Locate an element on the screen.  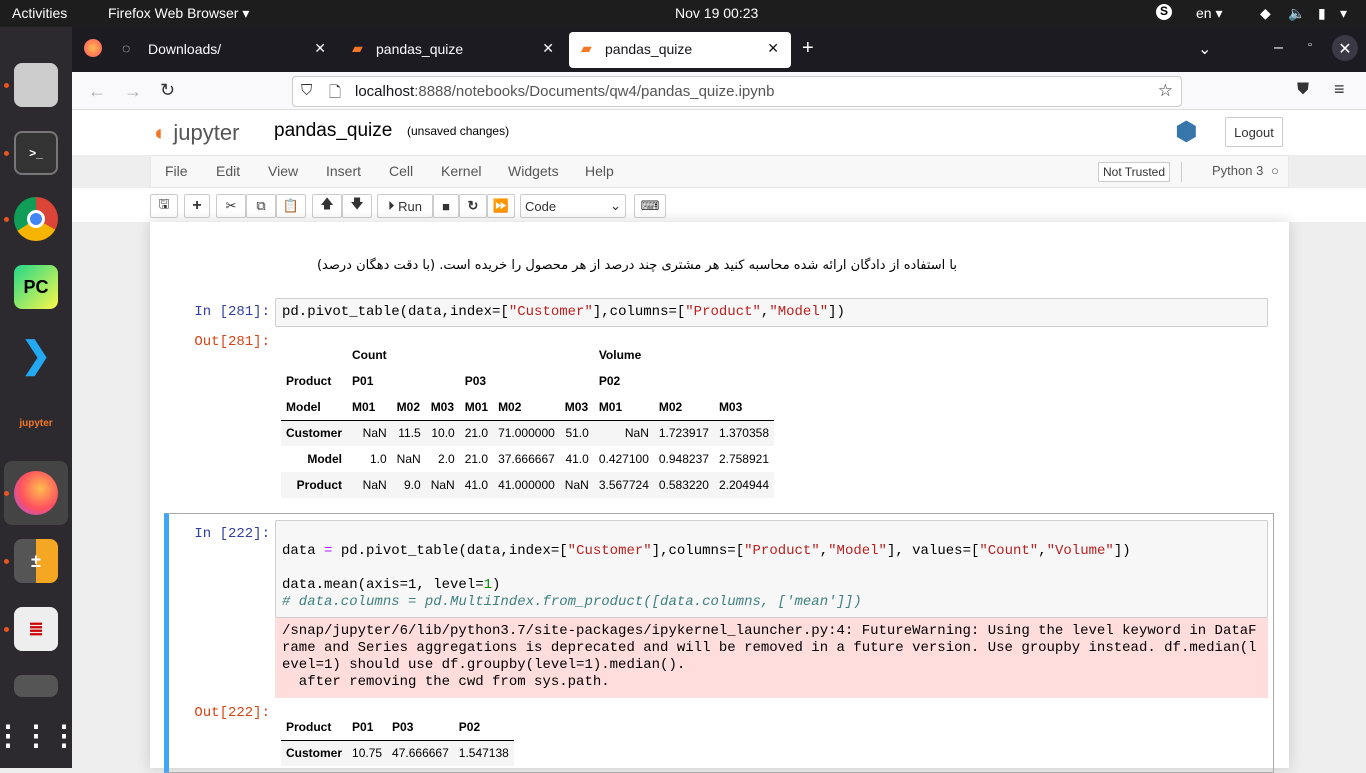
tab-pandas-quize: ▰ pandas_quize ✕ is located at coordinates (453, 50).